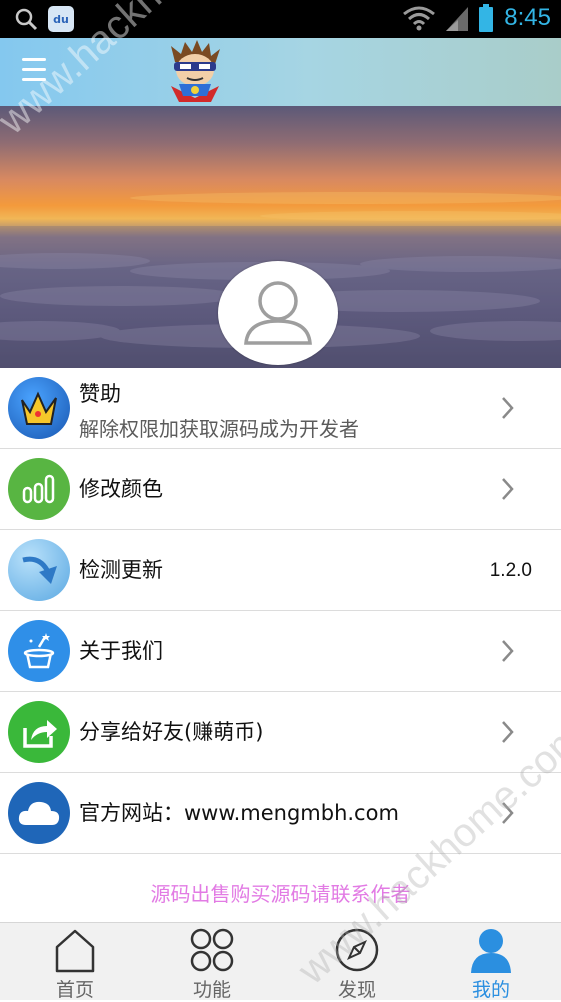 The width and height of the screenshot is (561, 1002). Describe the element at coordinates (211, 990) in the screenshot. I see `tab-label: 功能` at that location.